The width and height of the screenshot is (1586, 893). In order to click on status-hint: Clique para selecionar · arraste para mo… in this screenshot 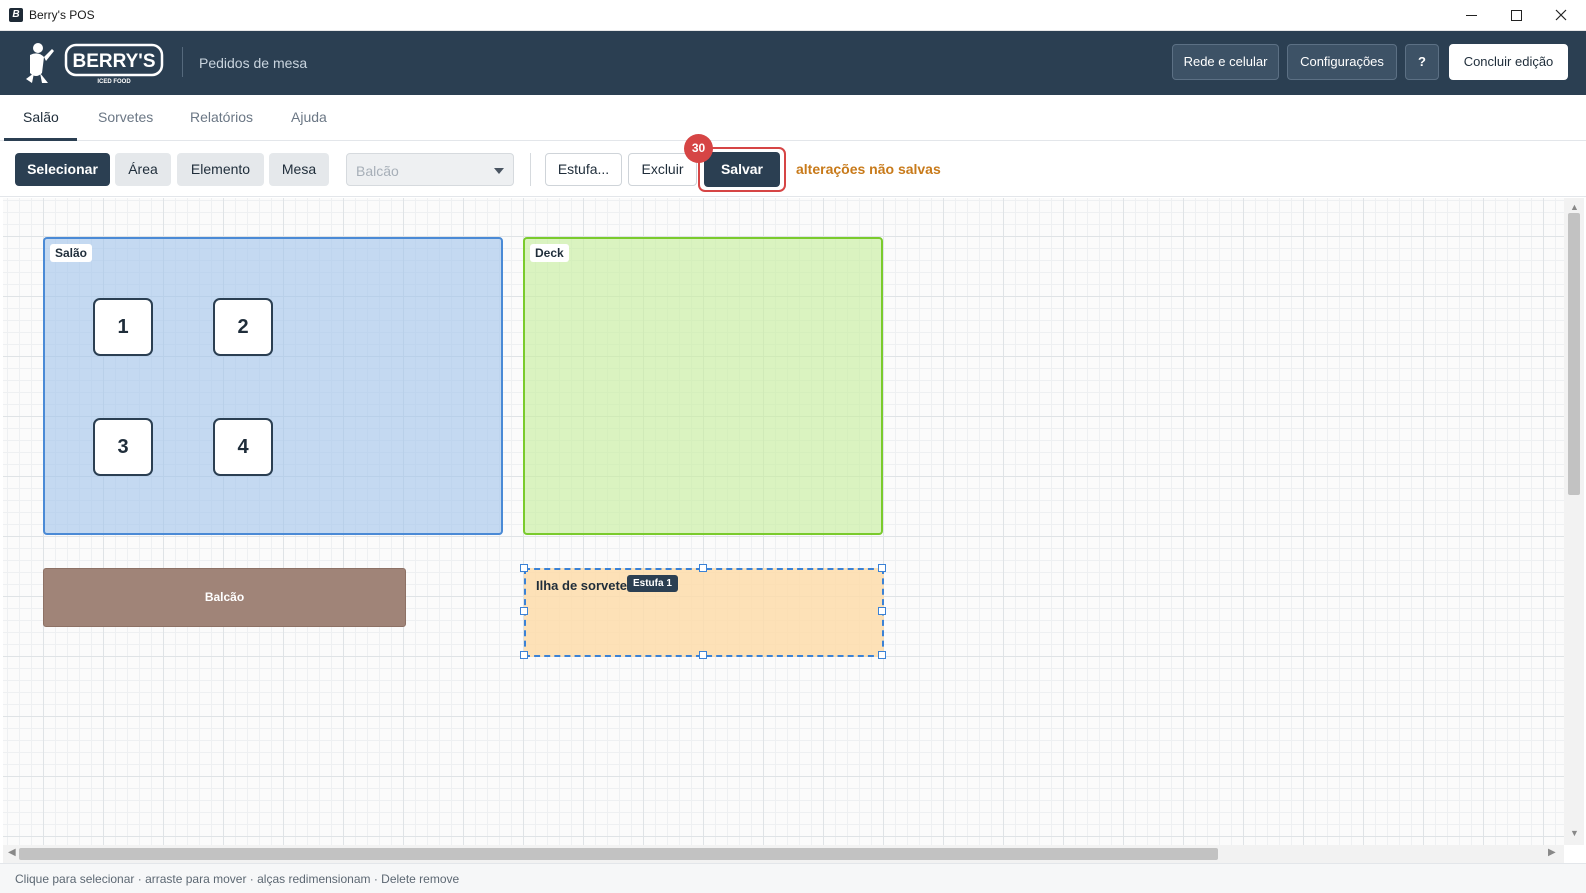, I will do `click(237, 879)`.